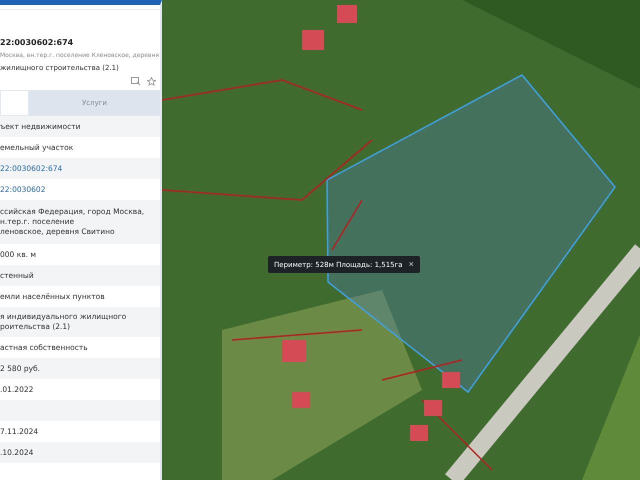 The image size is (640, 480). What do you see at coordinates (136, 81) in the screenshot?
I see `map-icon` at bounding box center [136, 81].